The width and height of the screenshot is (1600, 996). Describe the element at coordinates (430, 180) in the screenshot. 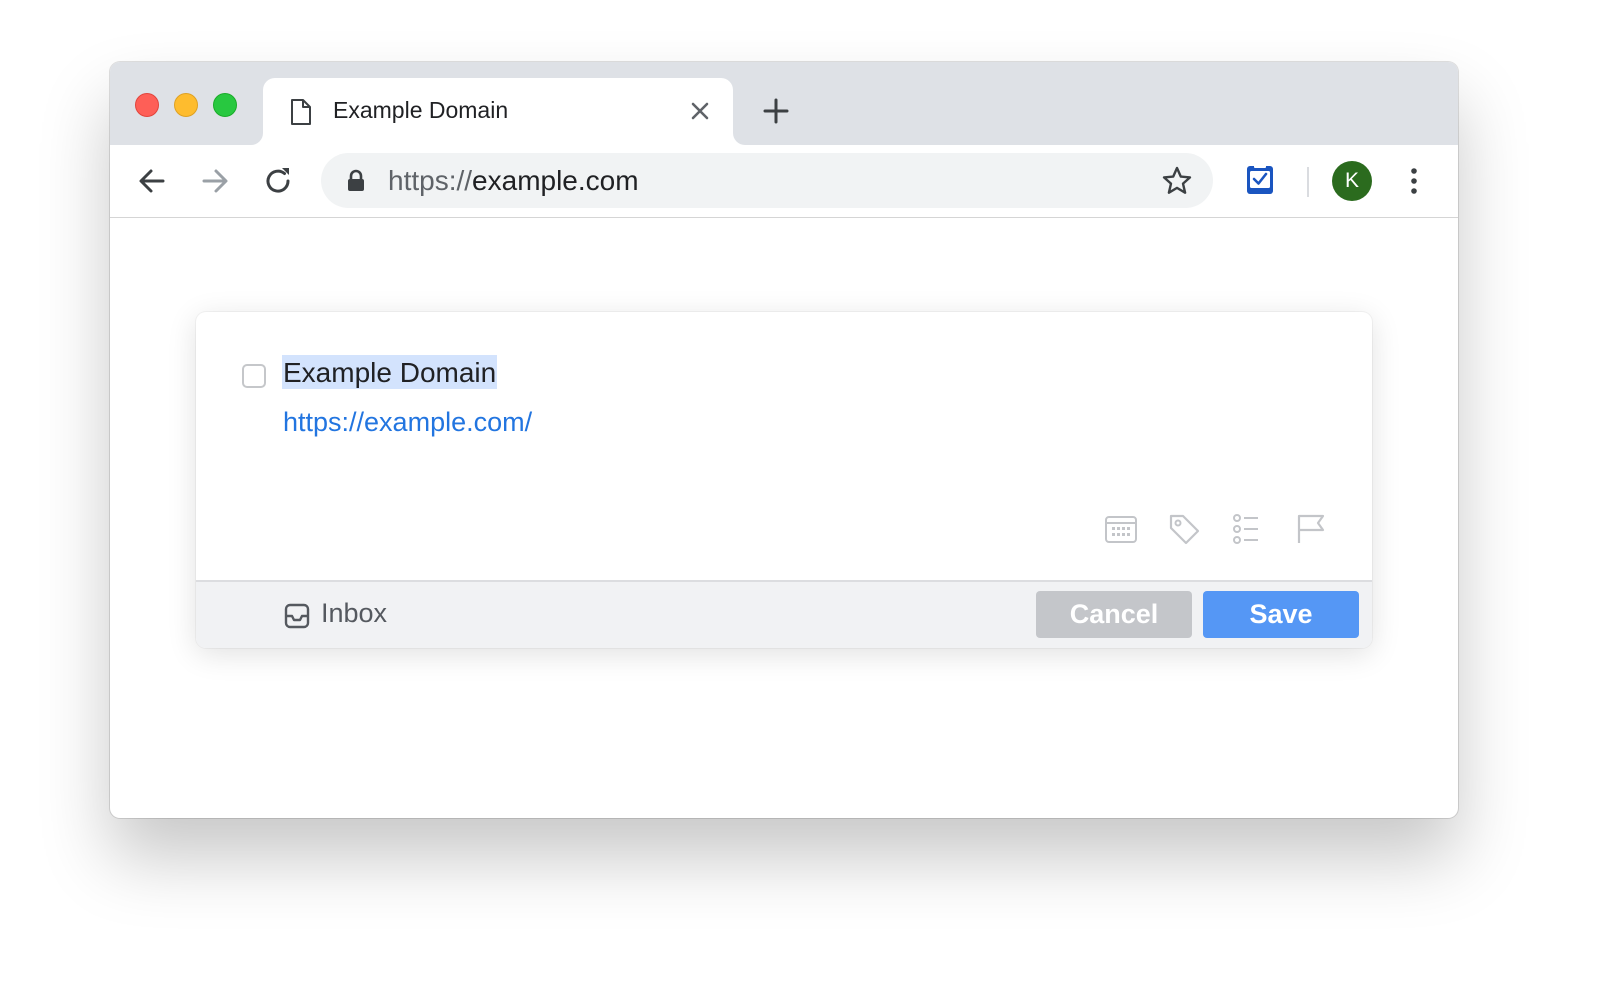

I see `url-scheme: https://` at that location.